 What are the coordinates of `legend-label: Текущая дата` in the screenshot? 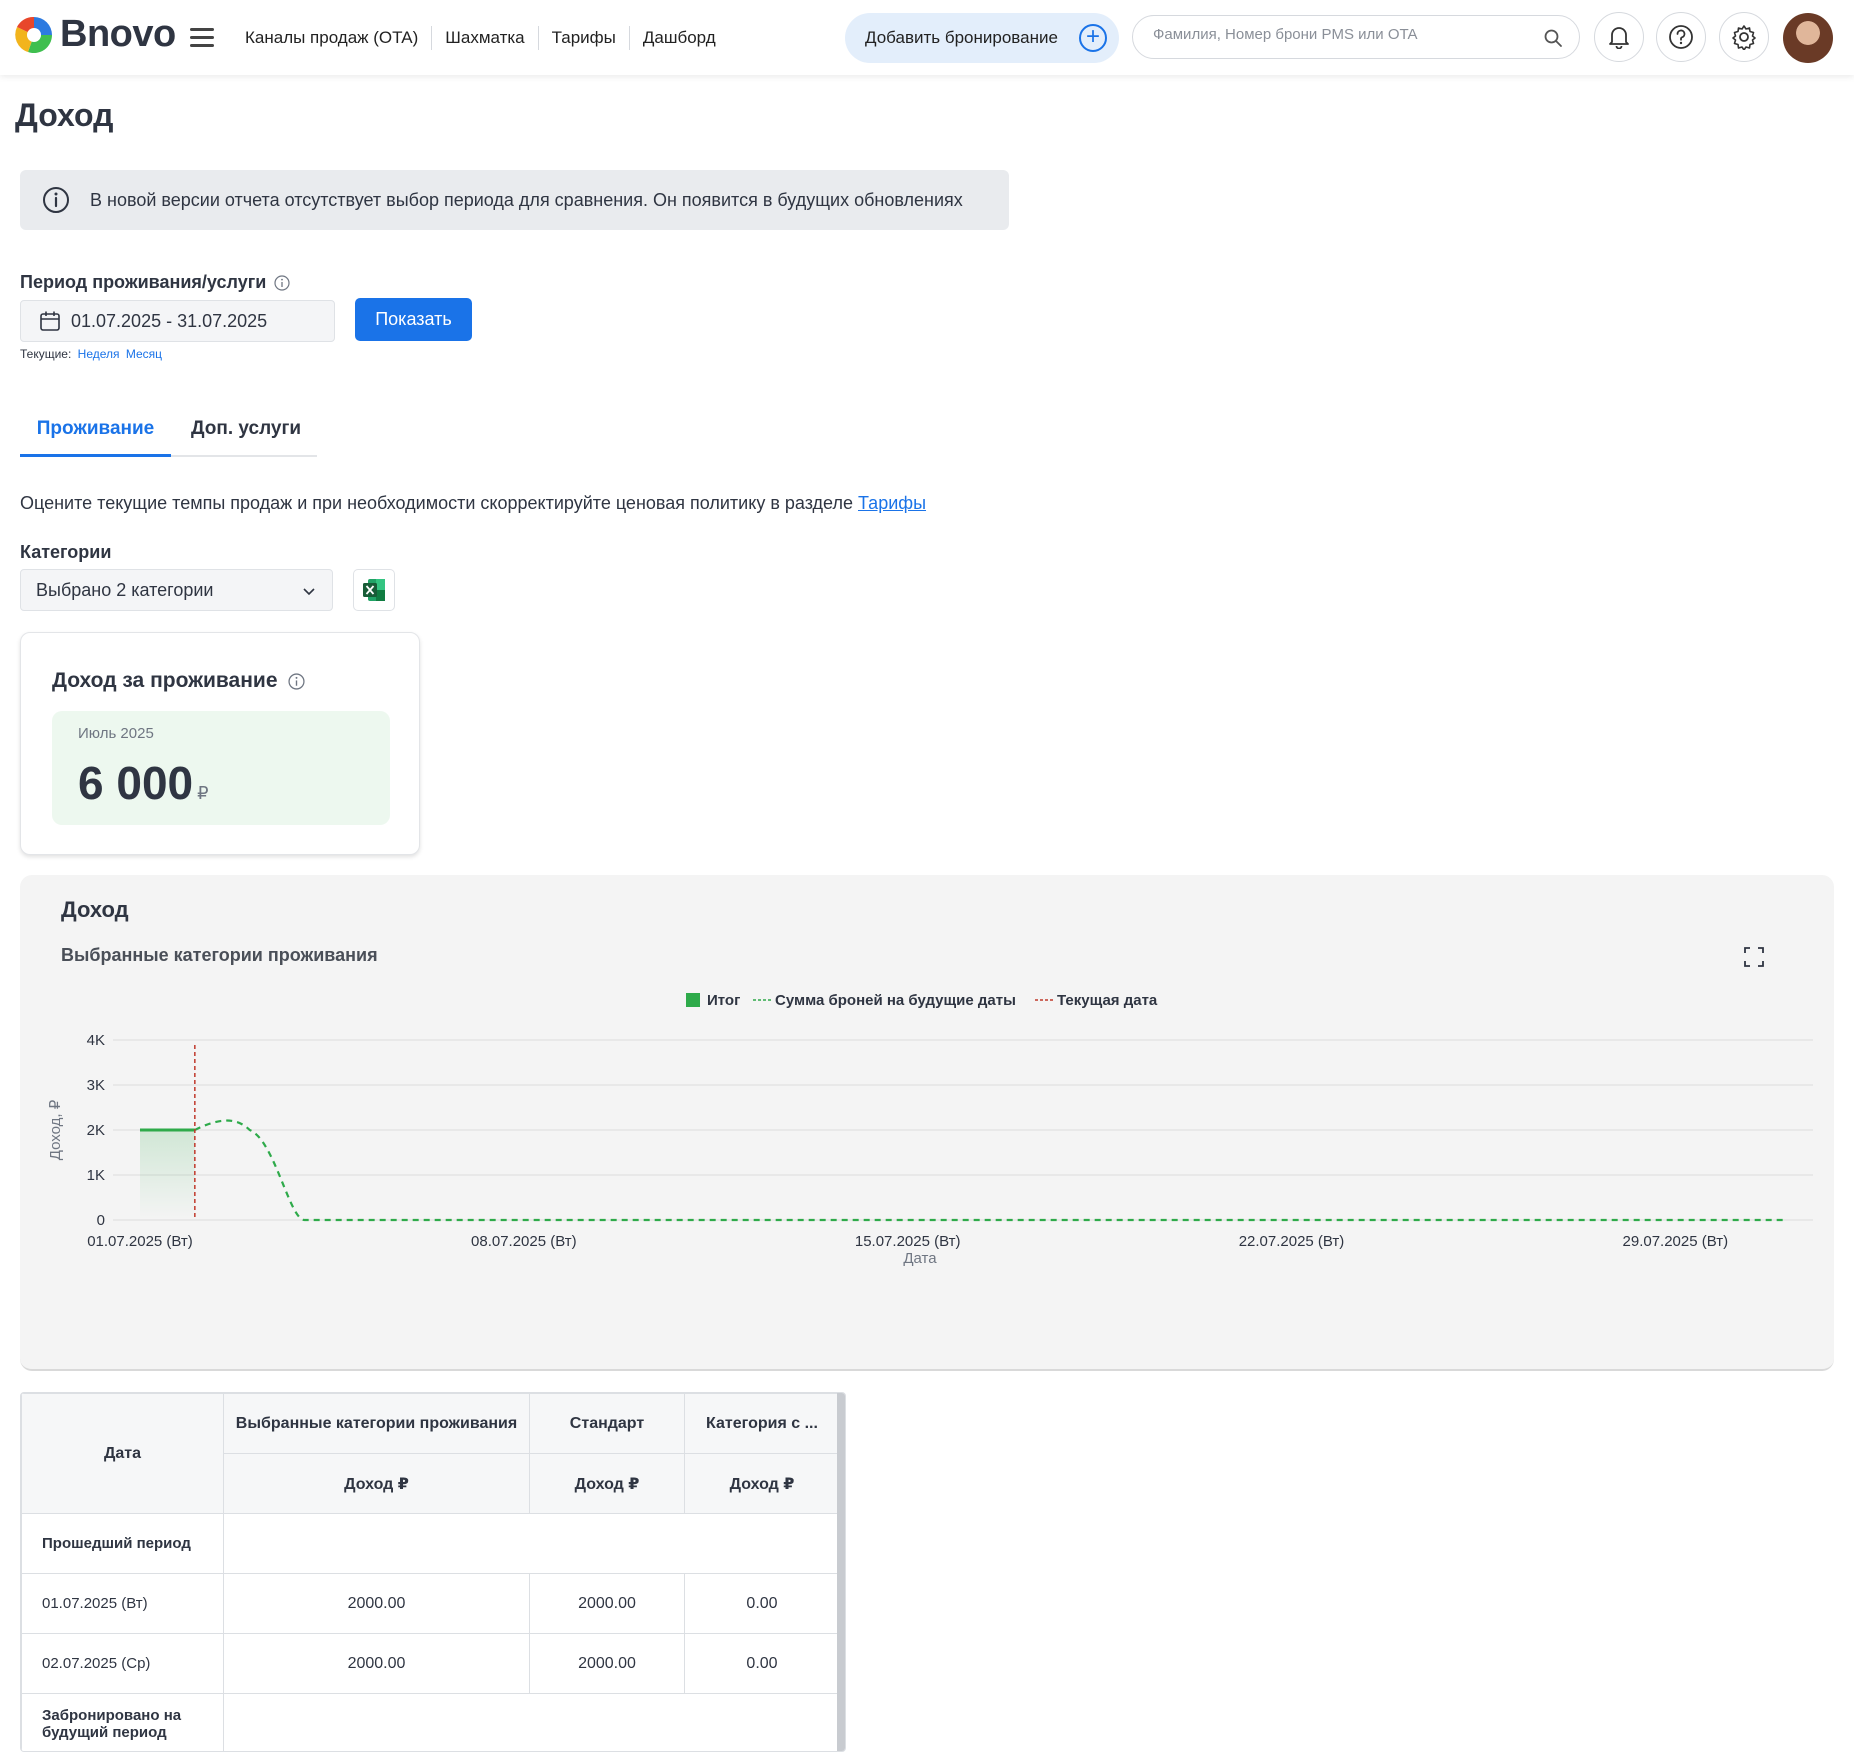 It's located at (1107, 1000).